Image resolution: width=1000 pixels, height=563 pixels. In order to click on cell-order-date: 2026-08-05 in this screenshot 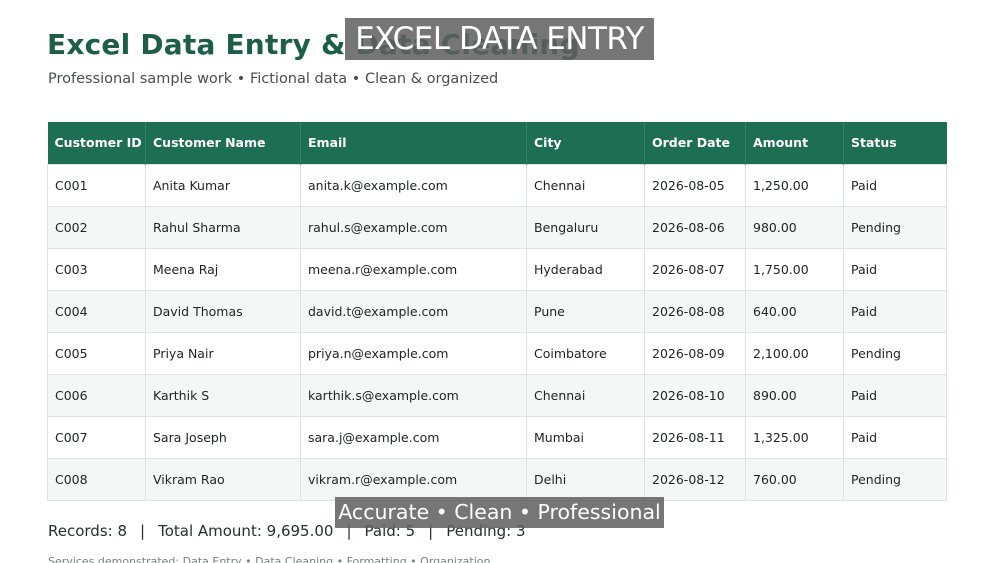, I will do `click(695, 185)`.